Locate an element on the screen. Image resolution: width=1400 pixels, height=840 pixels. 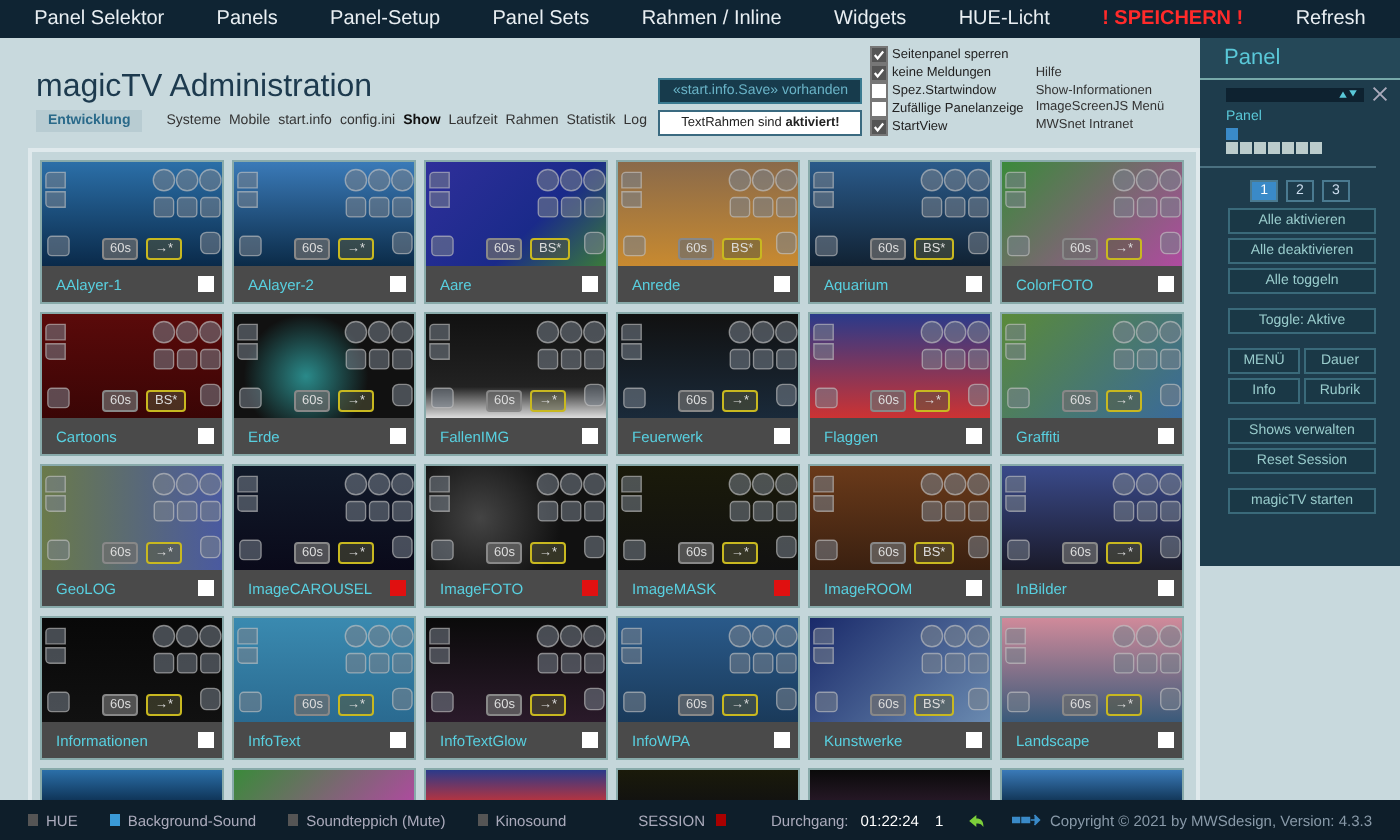
nav-link: Panel-Setup is located at coordinates (385, 19).